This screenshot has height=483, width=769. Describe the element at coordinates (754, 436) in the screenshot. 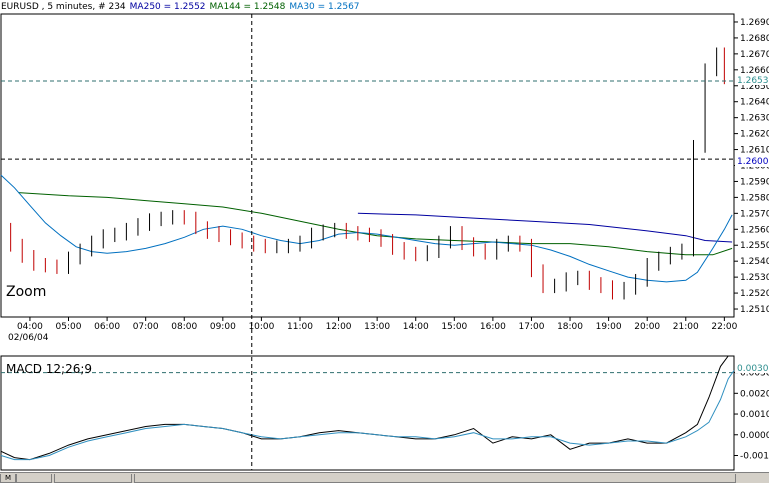

I see `macd-y-tick-label: 0.0000` at that location.